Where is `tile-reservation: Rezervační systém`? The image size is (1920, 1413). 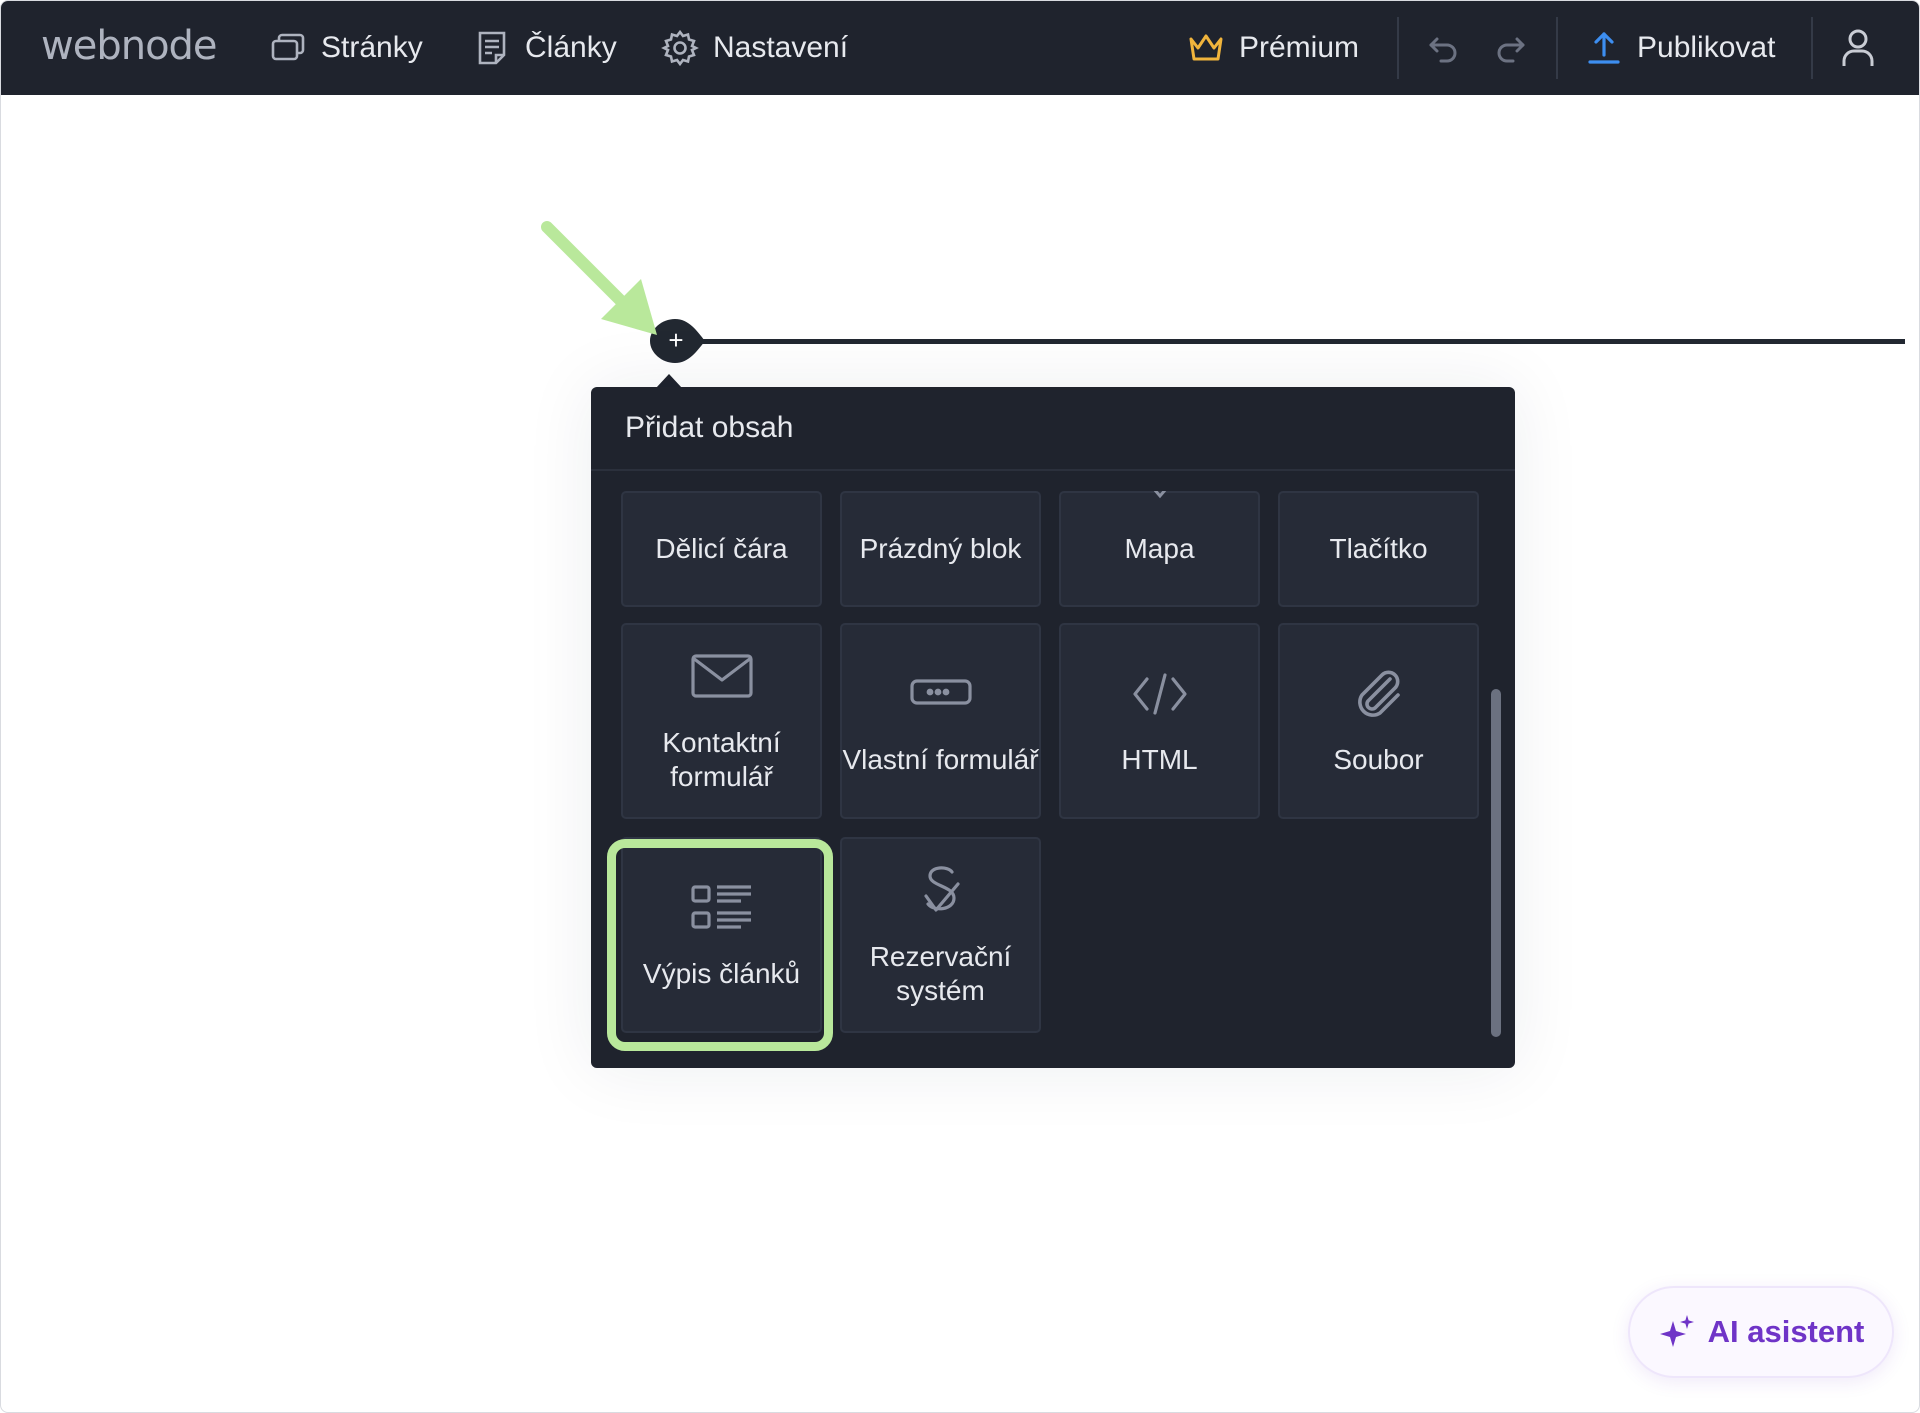 tile-reservation: Rezervační systém is located at coordinates (940, 935).